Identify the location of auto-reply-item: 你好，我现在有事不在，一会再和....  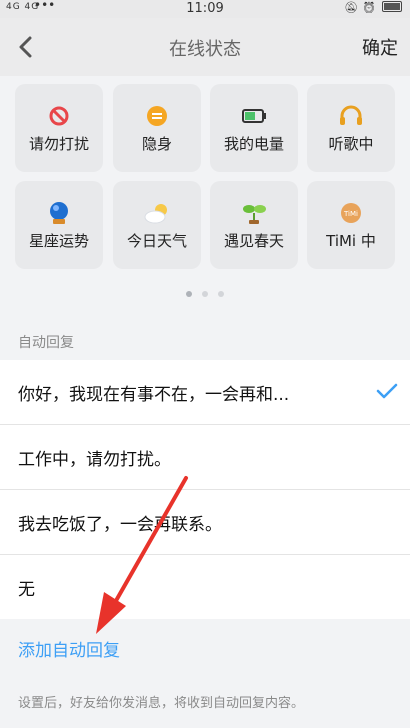
(205, 392).